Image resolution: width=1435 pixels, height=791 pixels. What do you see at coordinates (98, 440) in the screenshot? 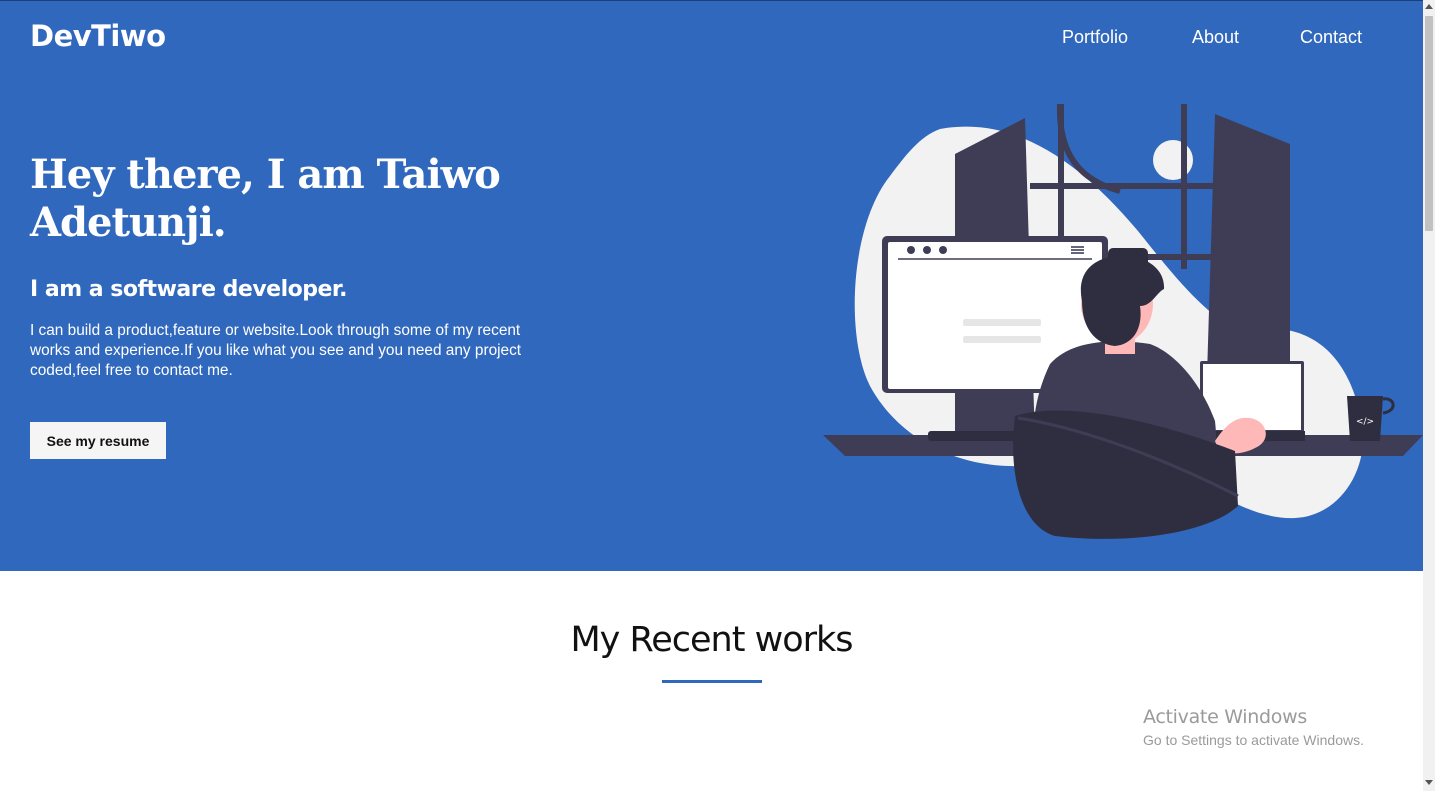
I see `see-resume-button: See my resume` at bounding box center [98, 440].